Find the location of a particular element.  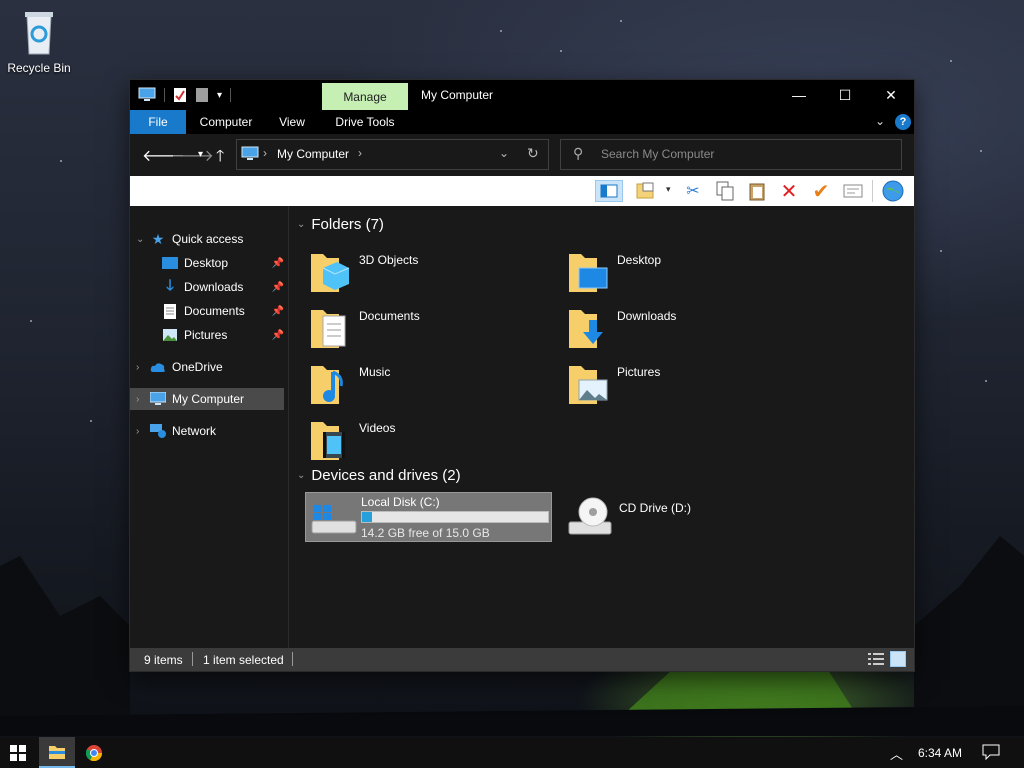

drive-local-disk-c: Local Disk (C:) 14.2 GB free of 15.0 GB is located at coordinates (428, 517).